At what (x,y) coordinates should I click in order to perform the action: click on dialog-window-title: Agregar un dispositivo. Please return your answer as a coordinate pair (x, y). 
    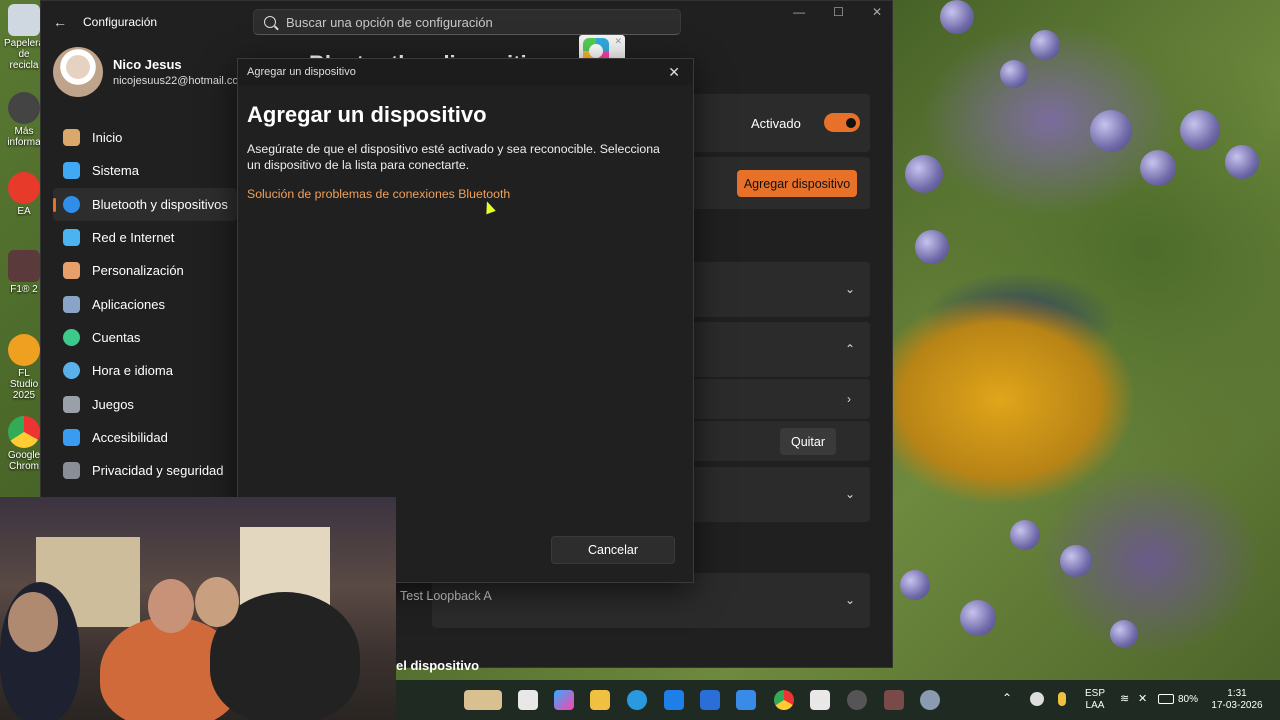
    Looking at the image, I should click on (301, 72).